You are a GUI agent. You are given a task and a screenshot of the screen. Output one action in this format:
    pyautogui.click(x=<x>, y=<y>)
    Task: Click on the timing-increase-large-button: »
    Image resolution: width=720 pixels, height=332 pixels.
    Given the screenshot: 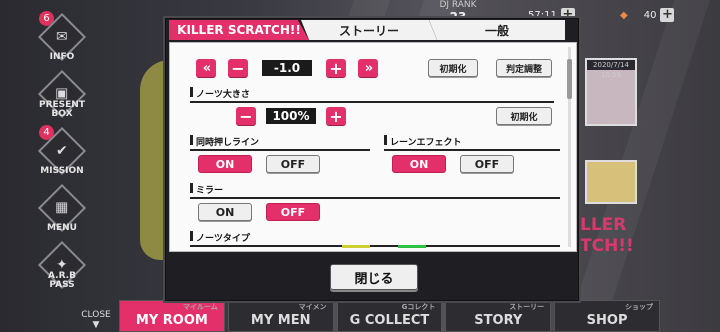 What is the action you would take?
    pyautogui.click(x=368, y=68)
    